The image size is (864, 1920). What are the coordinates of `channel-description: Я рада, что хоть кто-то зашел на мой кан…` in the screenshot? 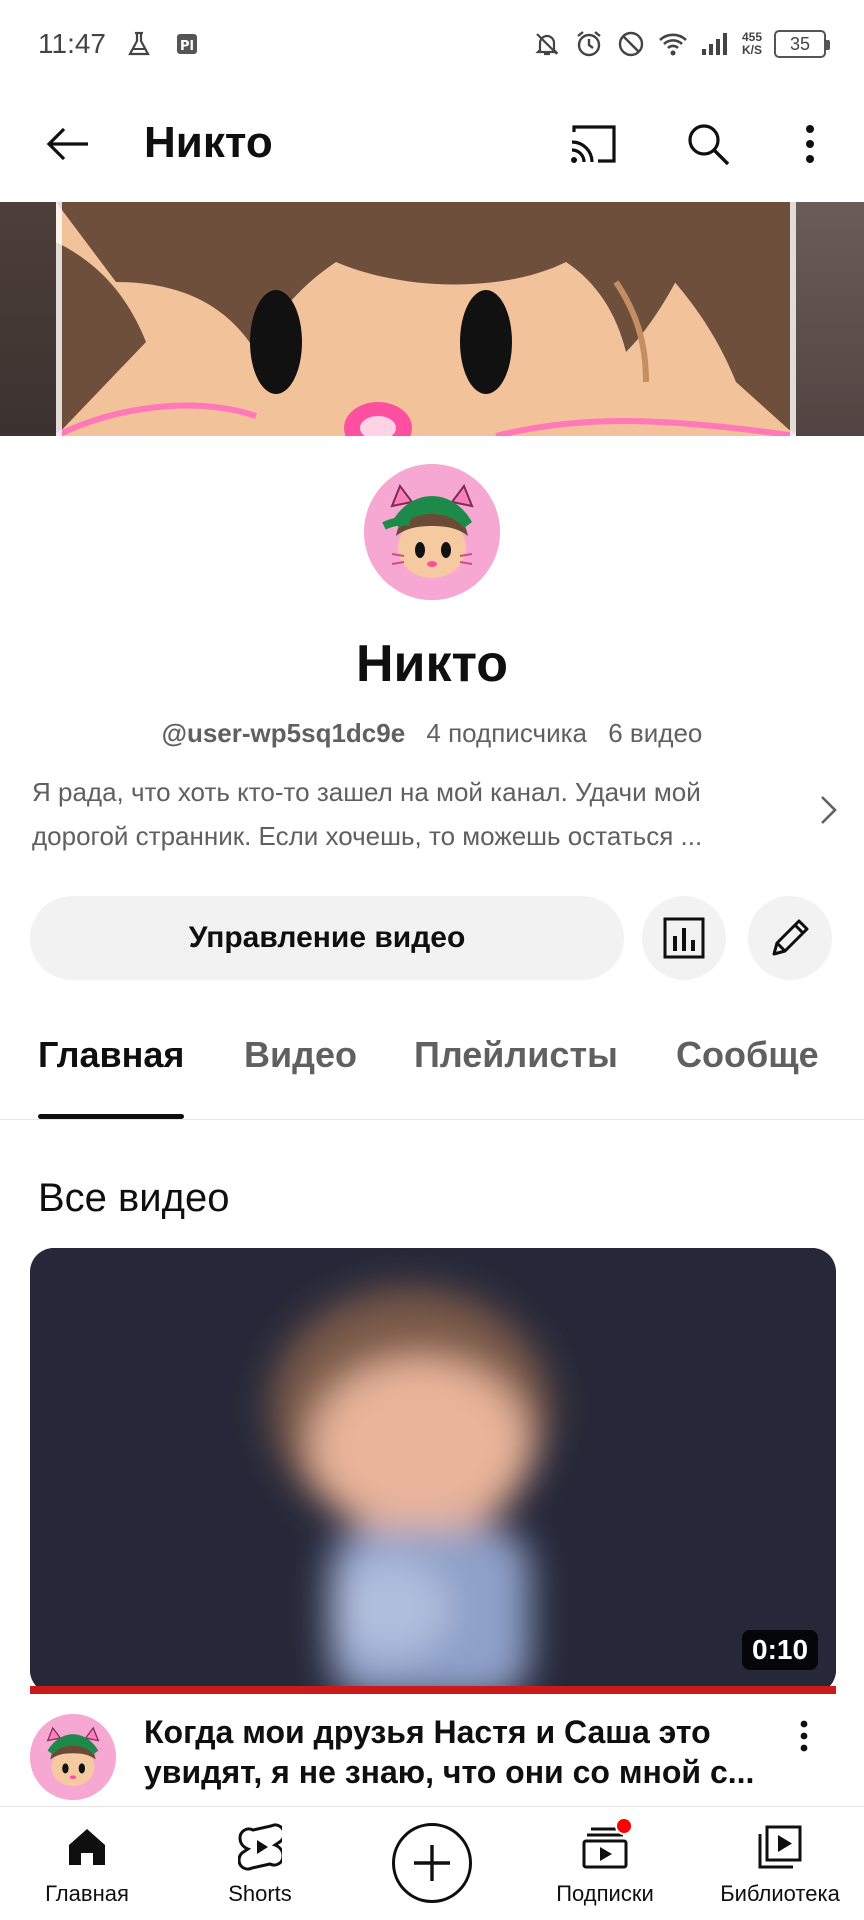 It's located at (412, 814).